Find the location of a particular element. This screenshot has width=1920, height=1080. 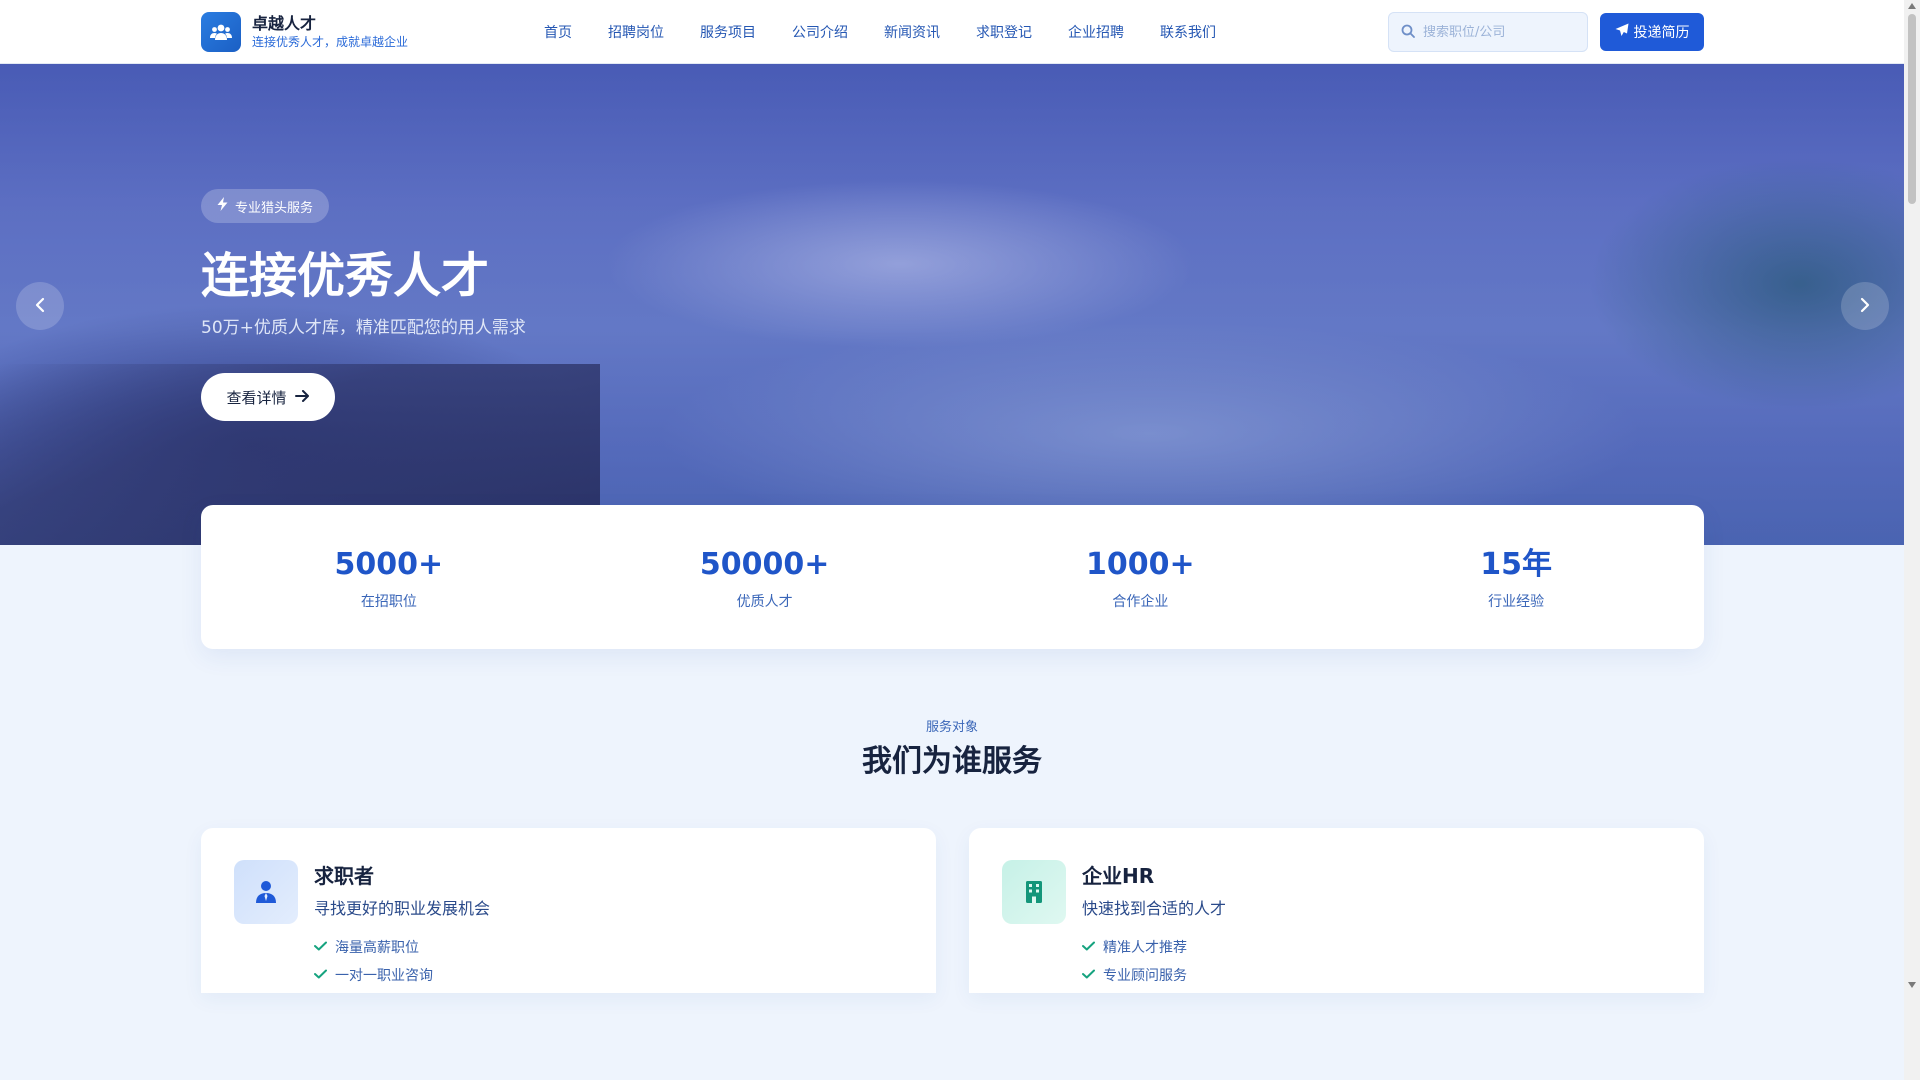

user-tie-icon is located at coordinates (266, 892).